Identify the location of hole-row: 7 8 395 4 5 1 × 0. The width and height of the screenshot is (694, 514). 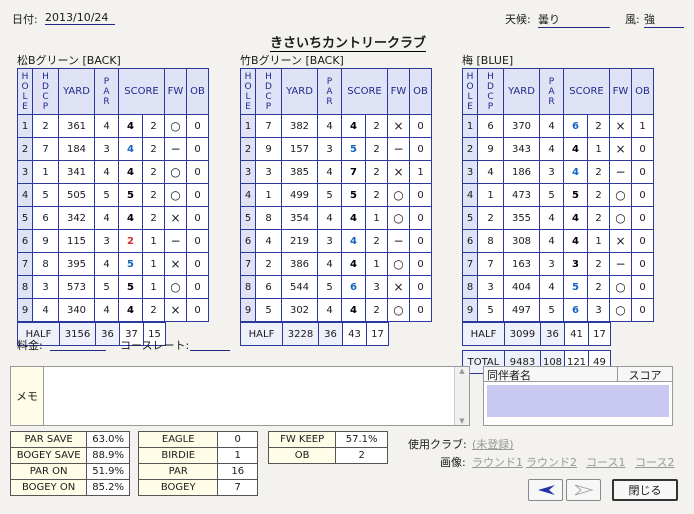
(113, 264).